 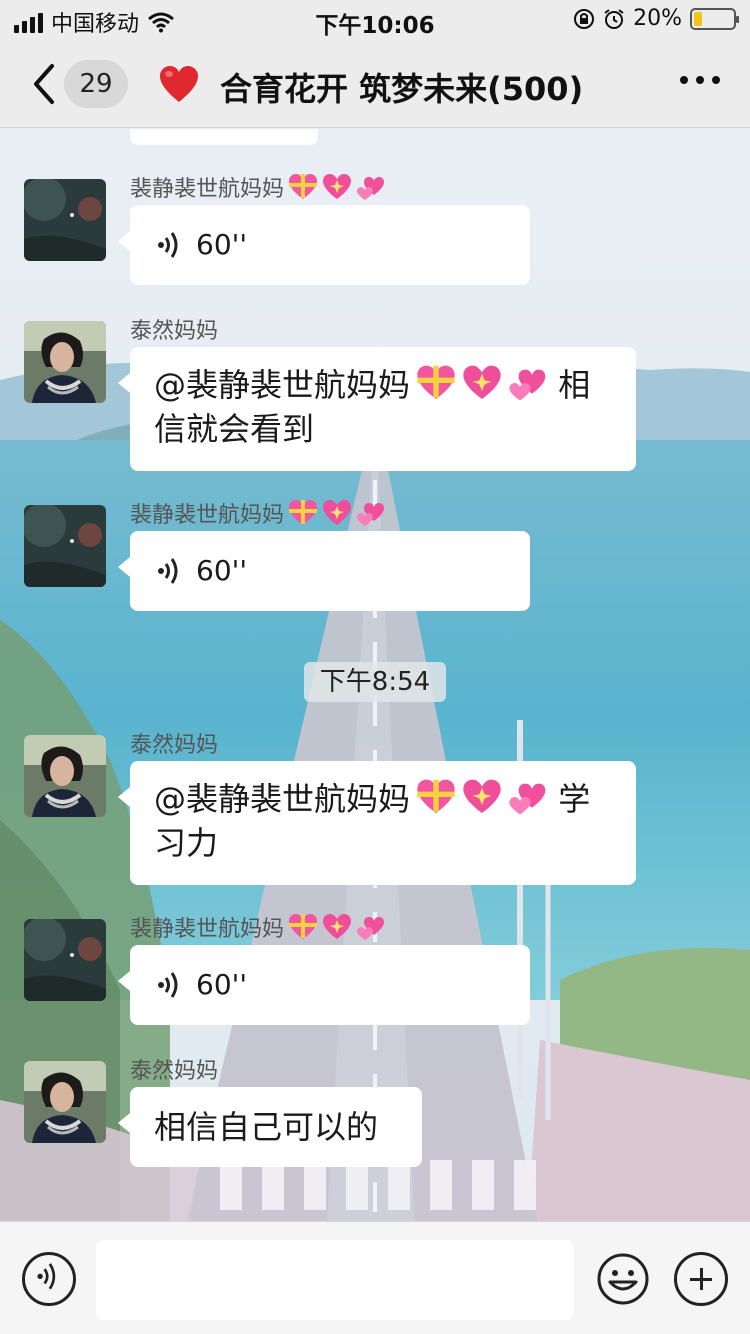 What do you see at coordinates (49, 1279) in the screenshot?
I see `voice-mode-icon` at bounding box center [49, 1279].